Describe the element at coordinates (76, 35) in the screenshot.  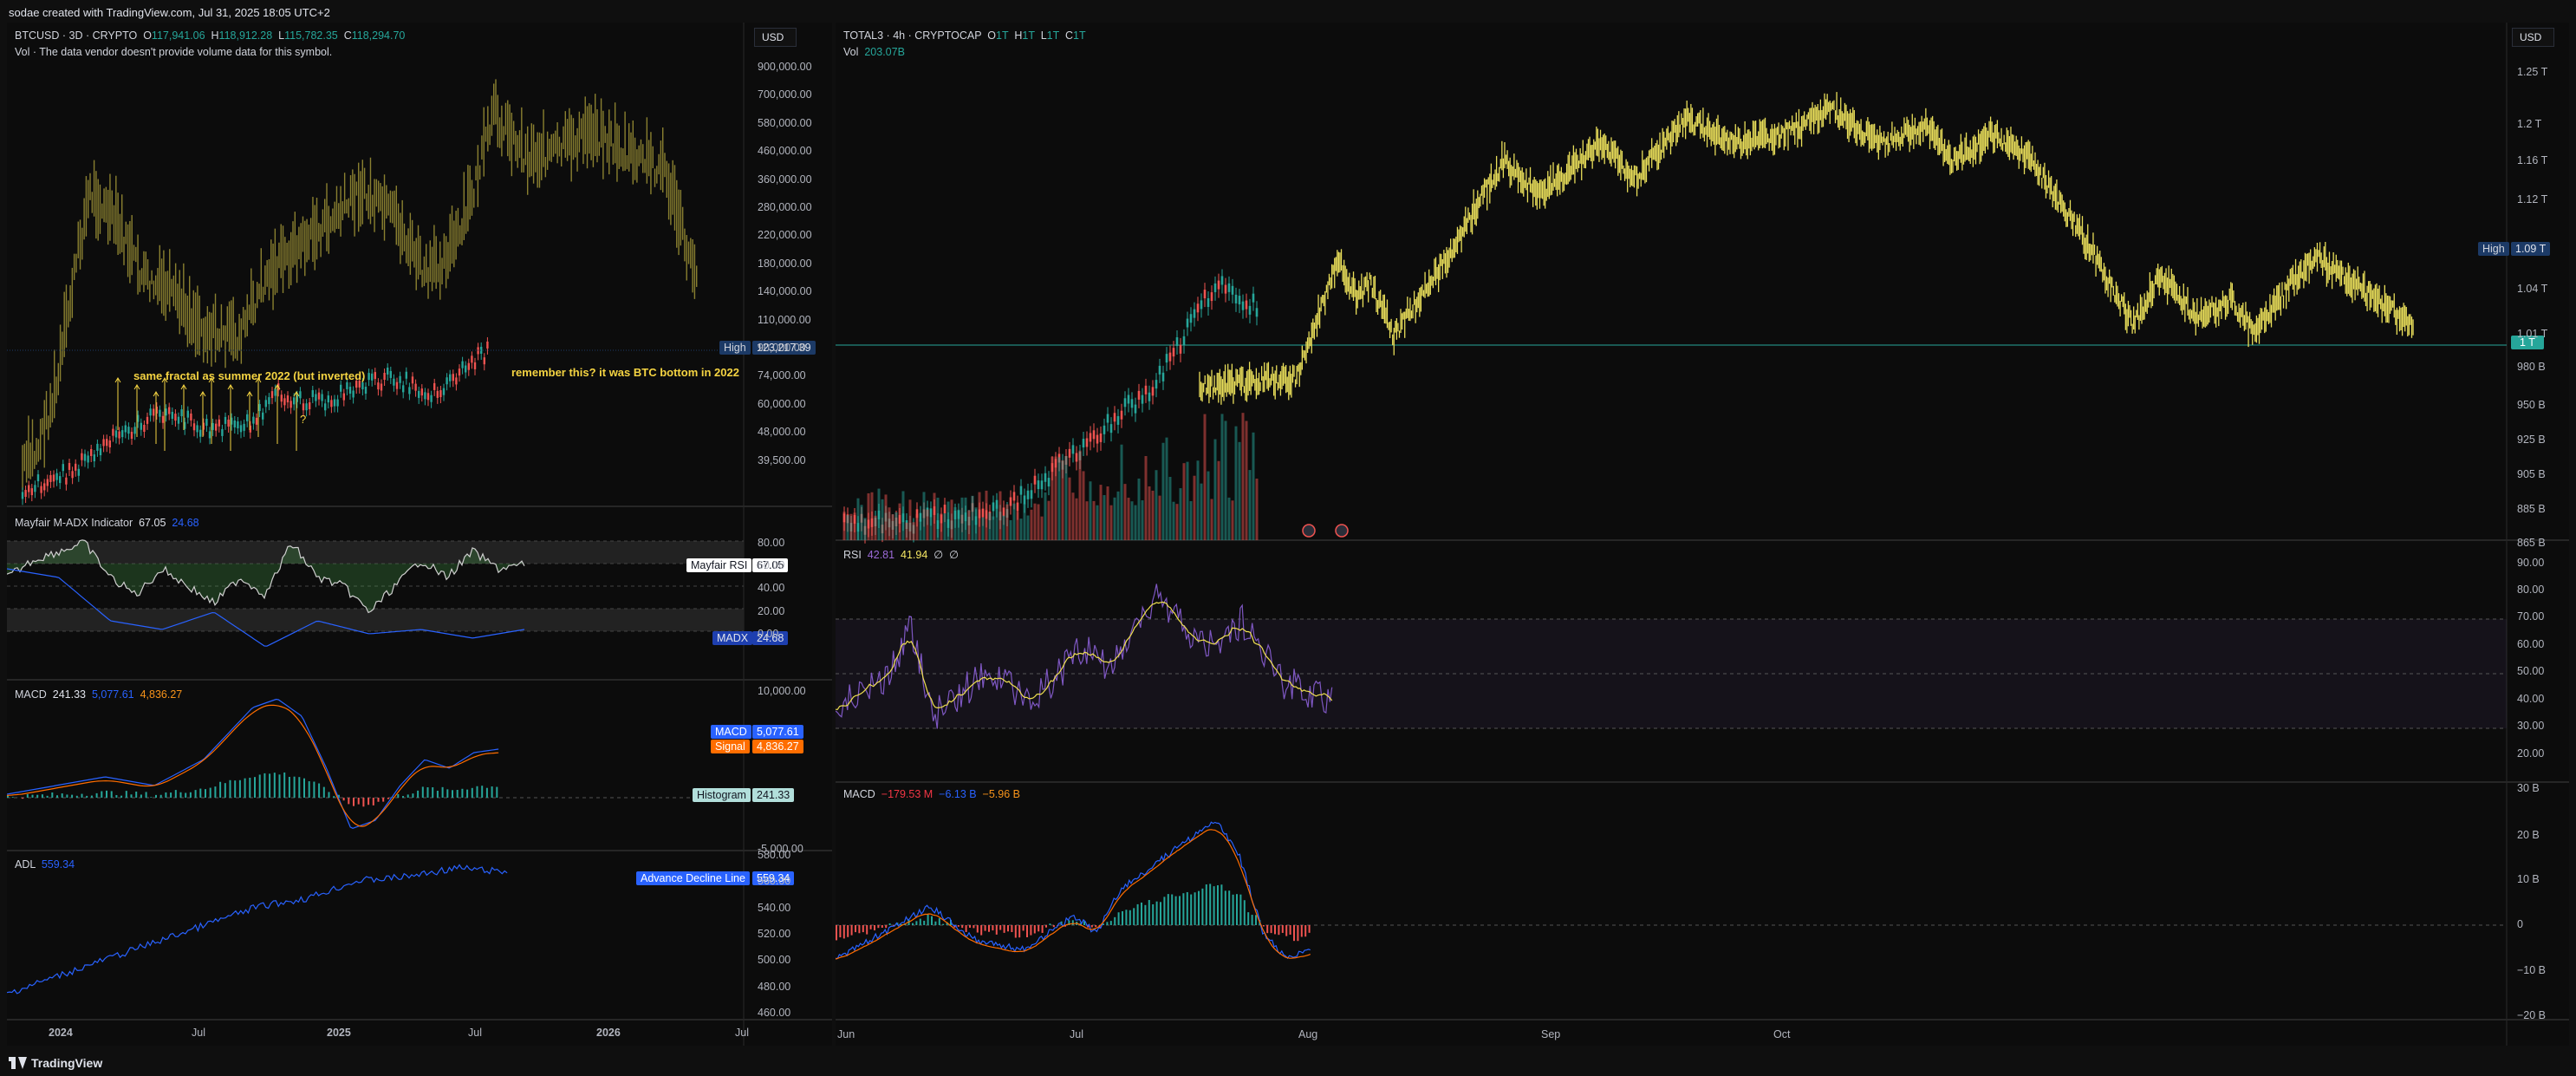
I see `btc-symbol: BTCUSD · 3D · CRYPTO` at that location.